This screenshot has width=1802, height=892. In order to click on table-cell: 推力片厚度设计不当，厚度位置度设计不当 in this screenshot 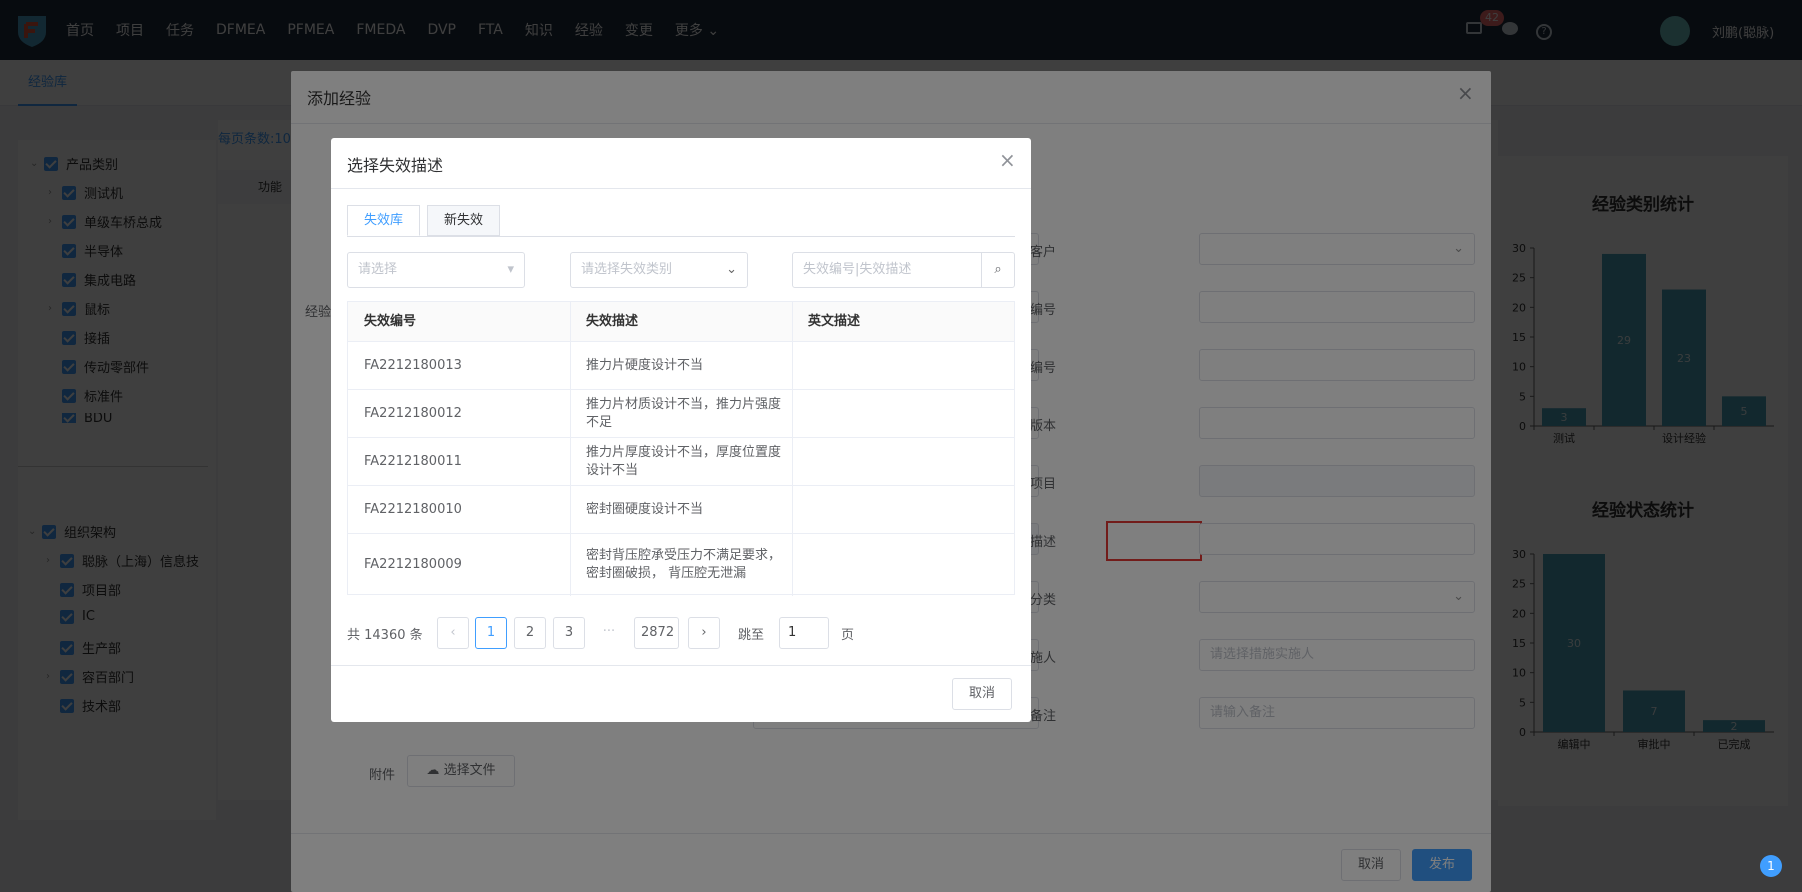, I will do `click(681, 462)`.